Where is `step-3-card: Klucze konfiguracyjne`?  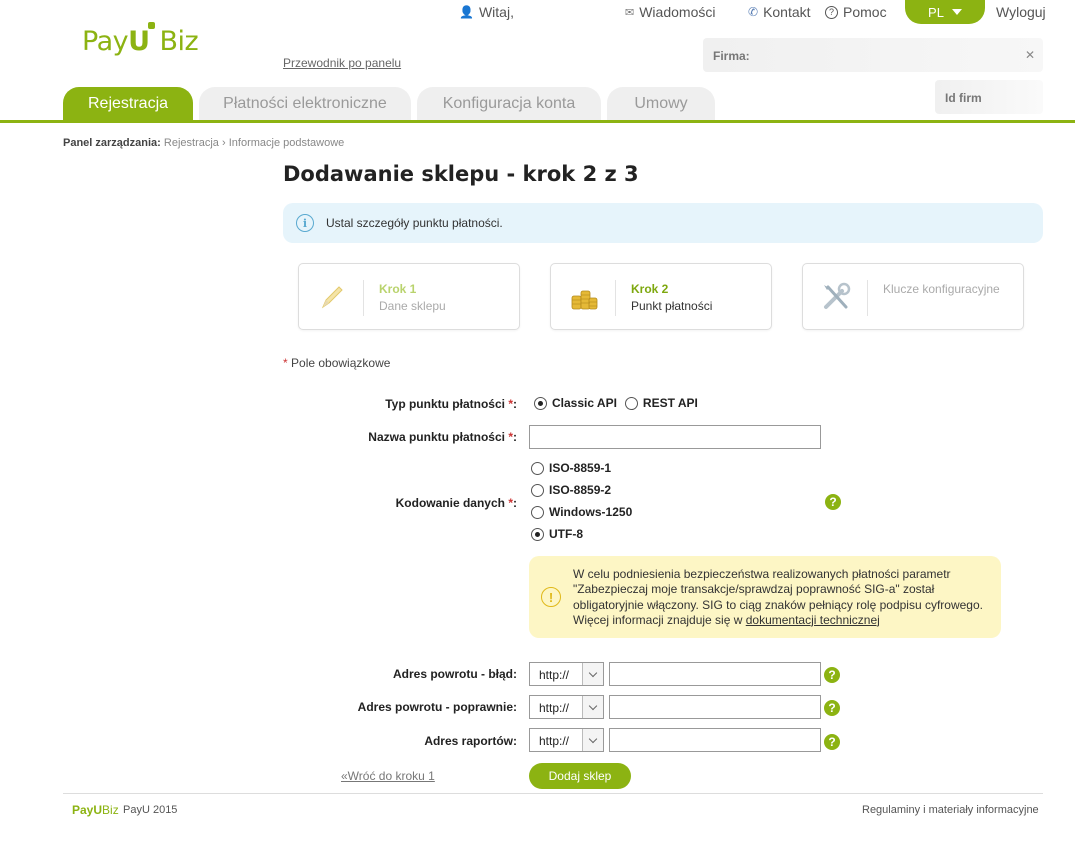 step-3-card: Klucze konfiguracyjne is located at coordinates (913, 296).